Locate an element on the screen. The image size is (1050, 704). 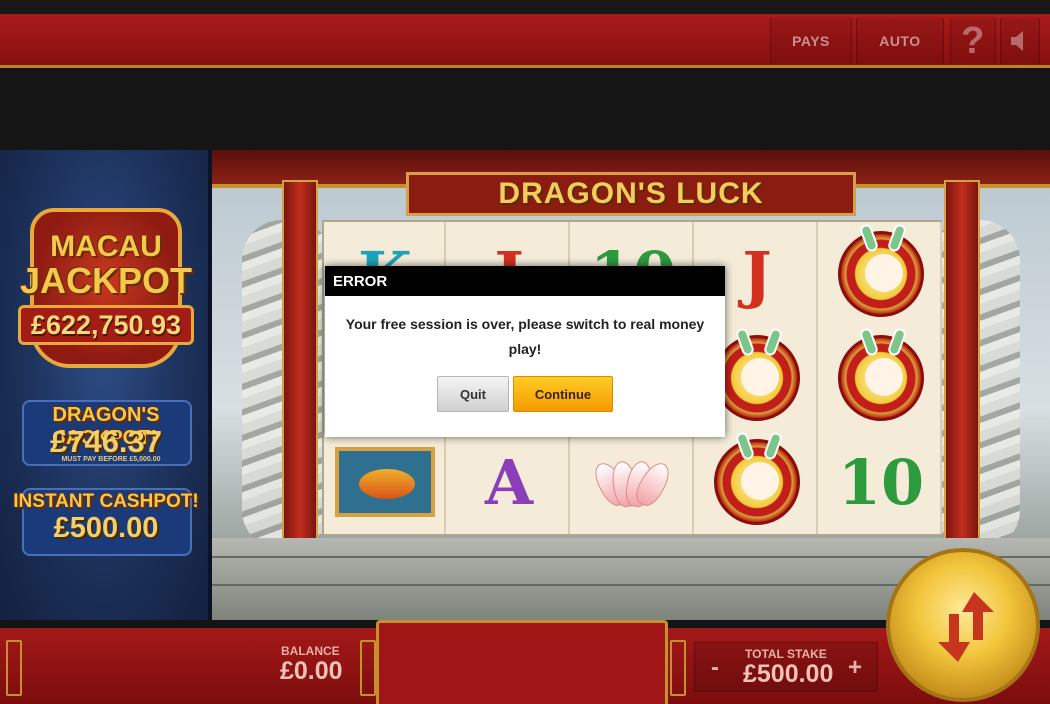
spin-button is located at coordinates (963, 625).